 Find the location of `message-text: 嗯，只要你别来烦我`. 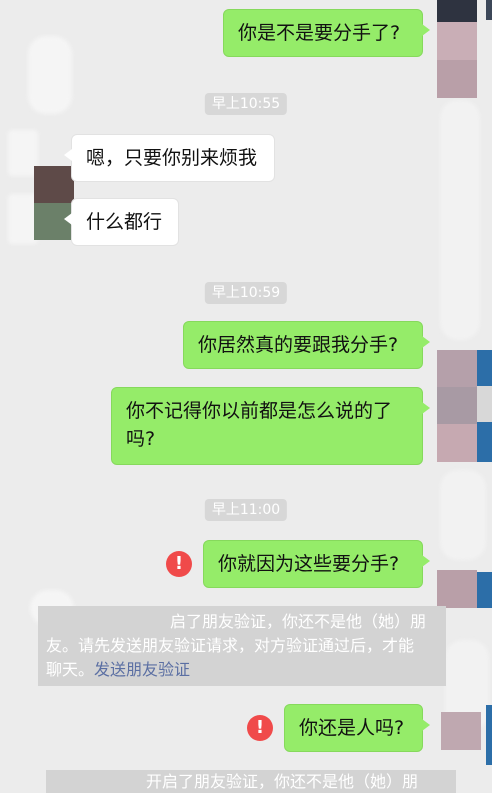

message-text: 嗯，只要你别来烦我 is located at coordinates (172, 158).